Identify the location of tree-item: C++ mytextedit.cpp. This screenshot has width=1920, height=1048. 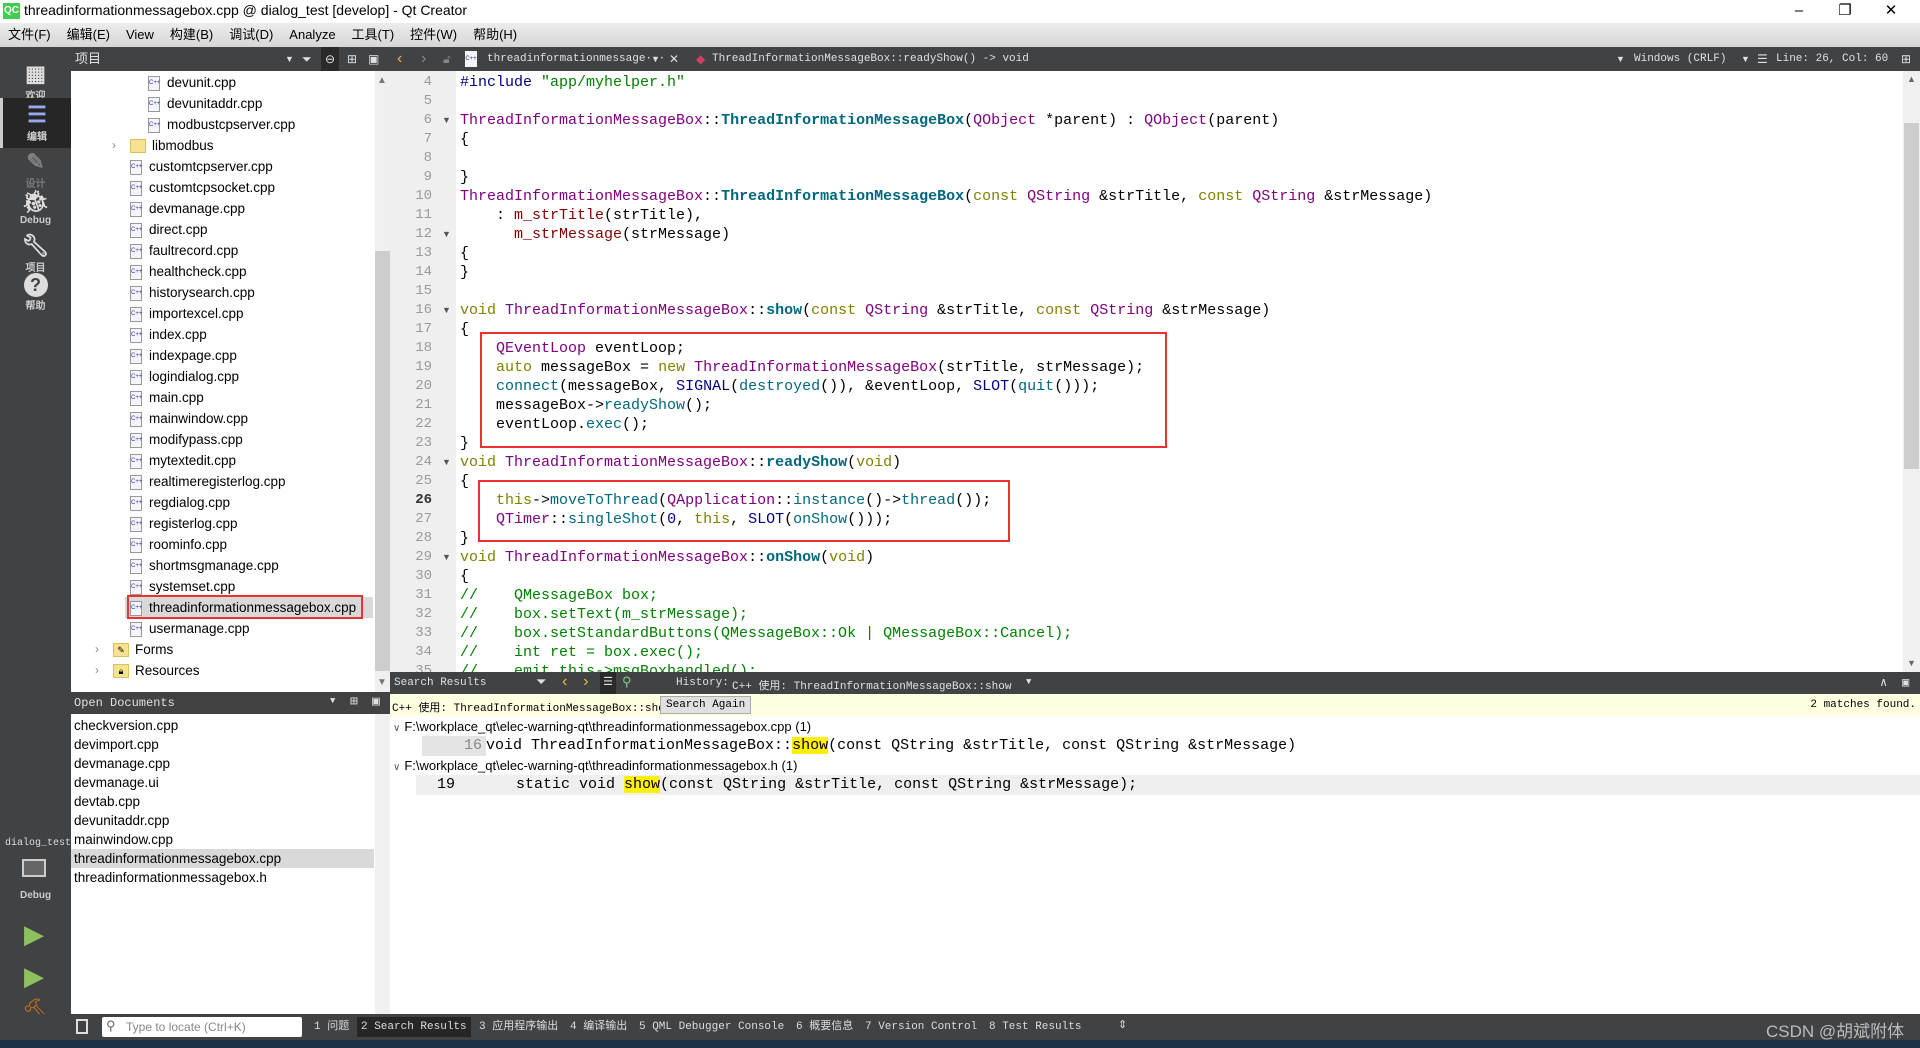
(183, 460).